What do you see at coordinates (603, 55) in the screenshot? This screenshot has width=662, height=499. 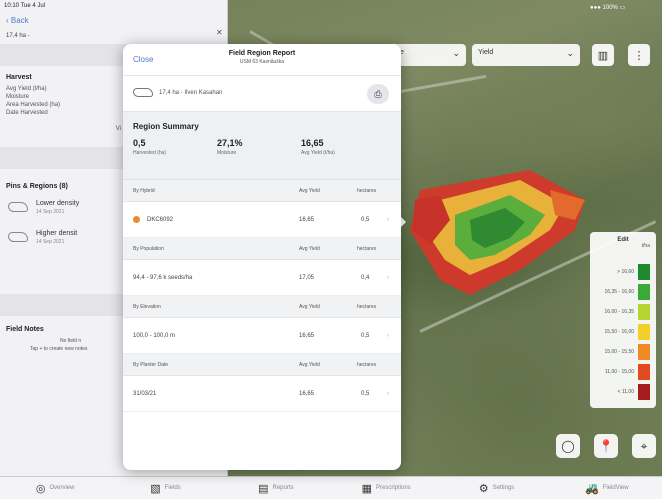 I see `split-view-button: ▥` at bounding box center [603, 55].